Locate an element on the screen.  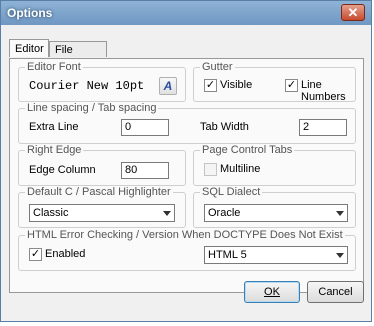
highlighter-group: Default C / Pascal Highlighter Classic is located at coordinates (102, 207).